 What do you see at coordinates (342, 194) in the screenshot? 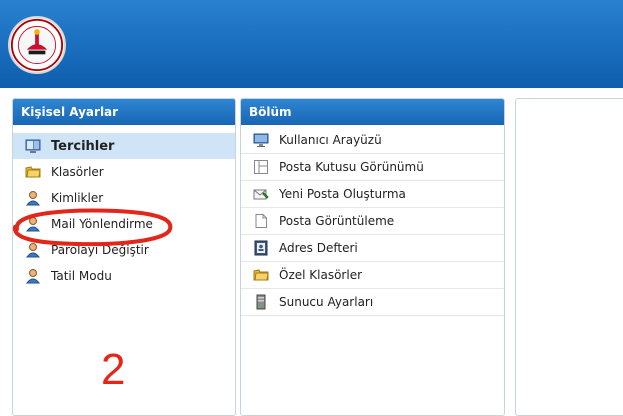
I see `section-item-label: Yeni Posta Oluşturma` at bounding box center [342, 194].